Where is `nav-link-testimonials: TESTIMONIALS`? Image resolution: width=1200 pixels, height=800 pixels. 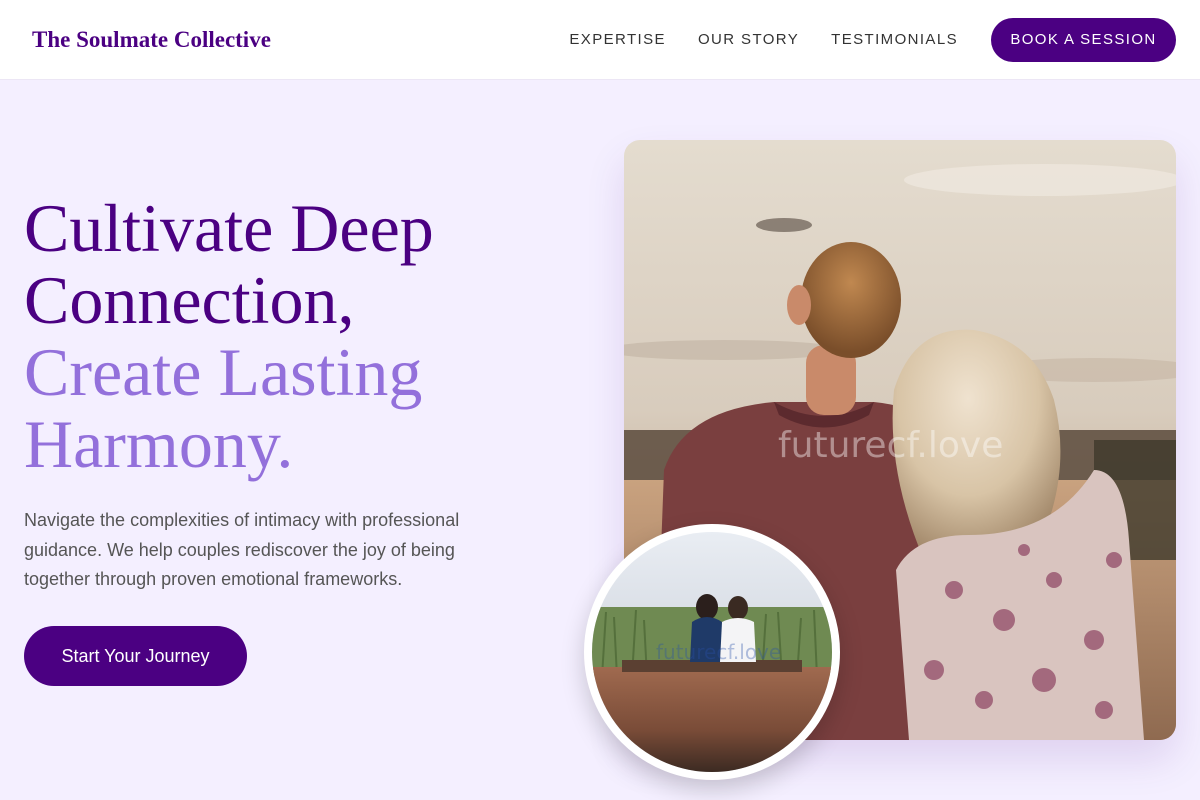 nav-link-testimonials: TESTIMONIALS is located at coordinates (894, 39).